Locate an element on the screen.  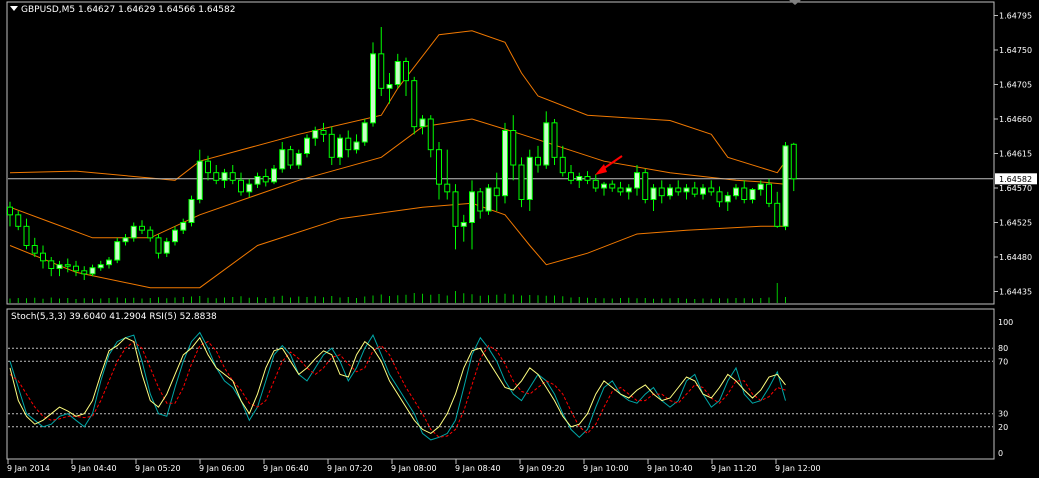
time-label: 9 Jan 04:40 is located at coordinates (94, 468).